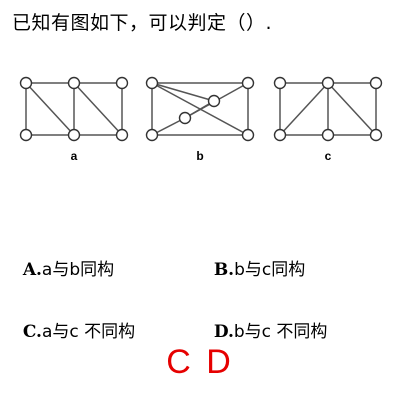 This screenshot has width=400, height=400. I want to click on graph-label-c: c, so click(328, 156).